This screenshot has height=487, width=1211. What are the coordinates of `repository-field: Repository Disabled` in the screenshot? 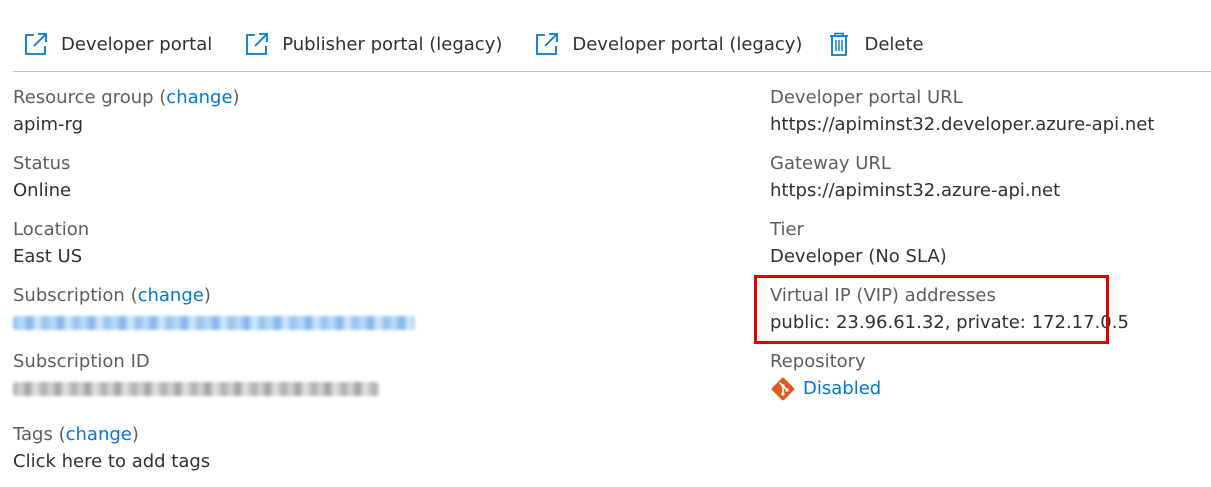 It's located at (985, 381).